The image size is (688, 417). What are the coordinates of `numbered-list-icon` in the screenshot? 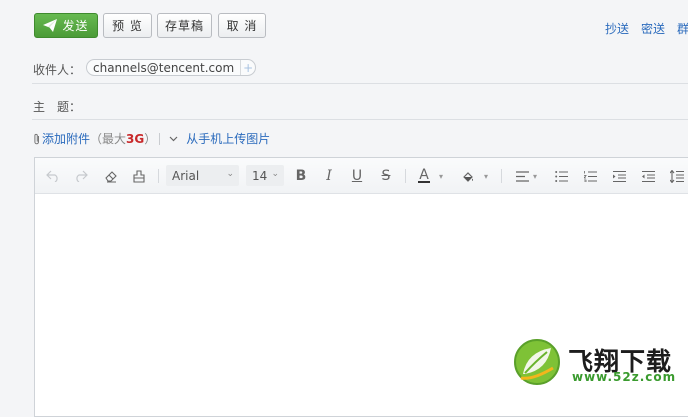 It's located at (590, 176).